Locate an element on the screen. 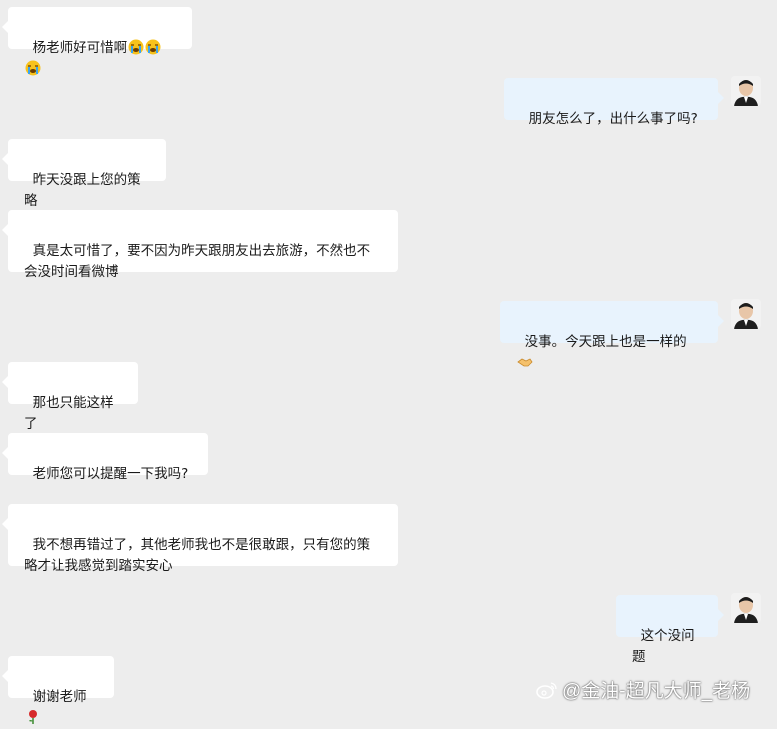 Image resolution: width=777 pixels, height=729 pixels. message-text: 杨老师好可惜啊 is located at coordinates (80, 48).